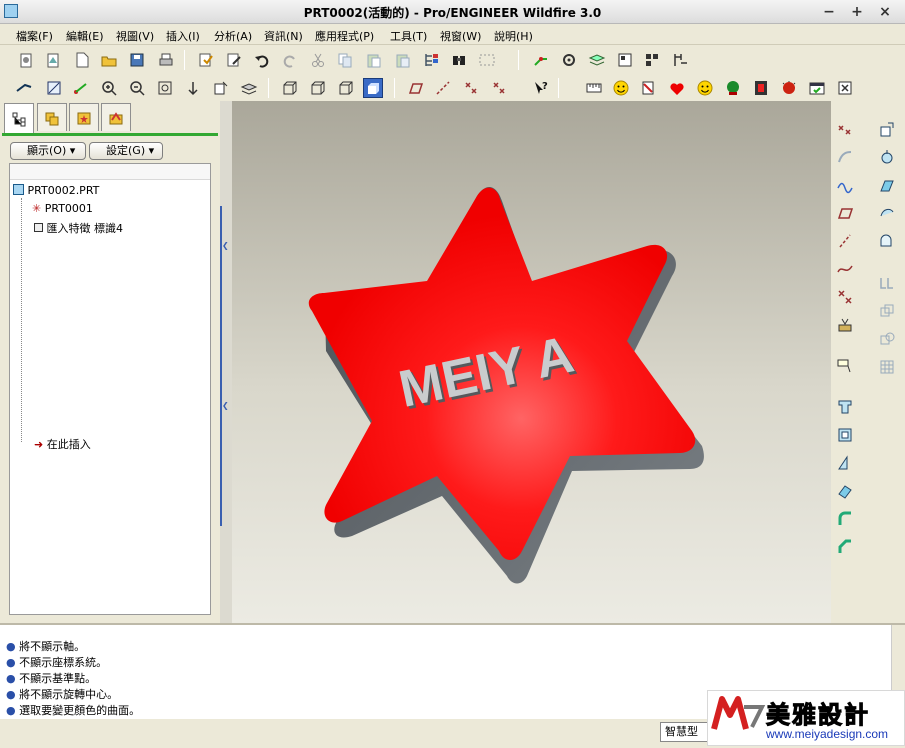 The image size is (905, 748). Describe the element at coordinates (845, 463) in the screenshot. I see `sweep-tool-icon` at that location.